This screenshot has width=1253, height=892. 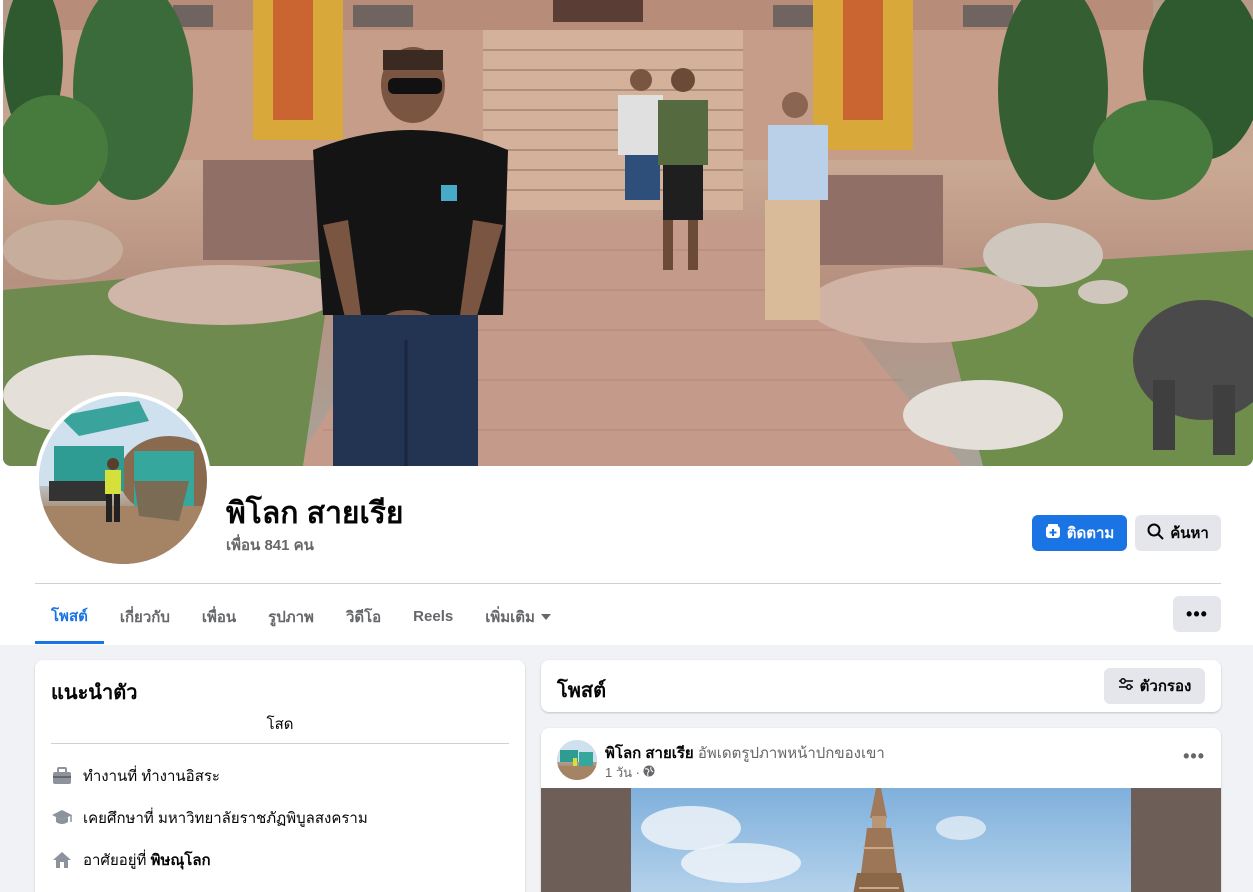 I want to click on posts-header-card: โพสต์ ตัวกรอง, so click(x=881, y=686).